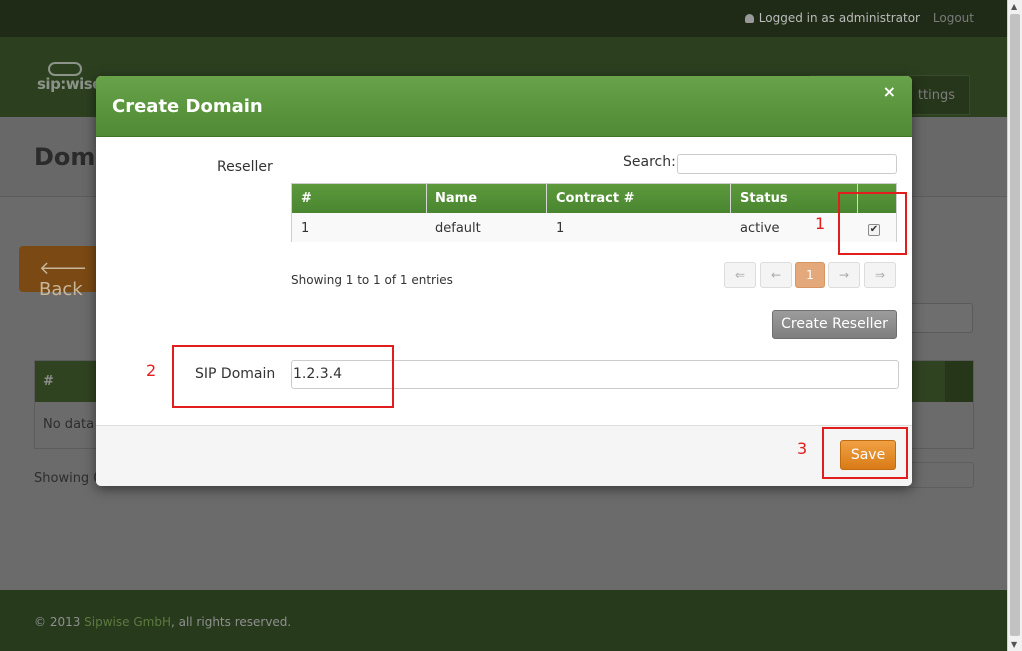  What do you see at coordinates (187, 106) in the screenshot?
I see `modal-title: Create Domain` at bounding box center [187, 106].